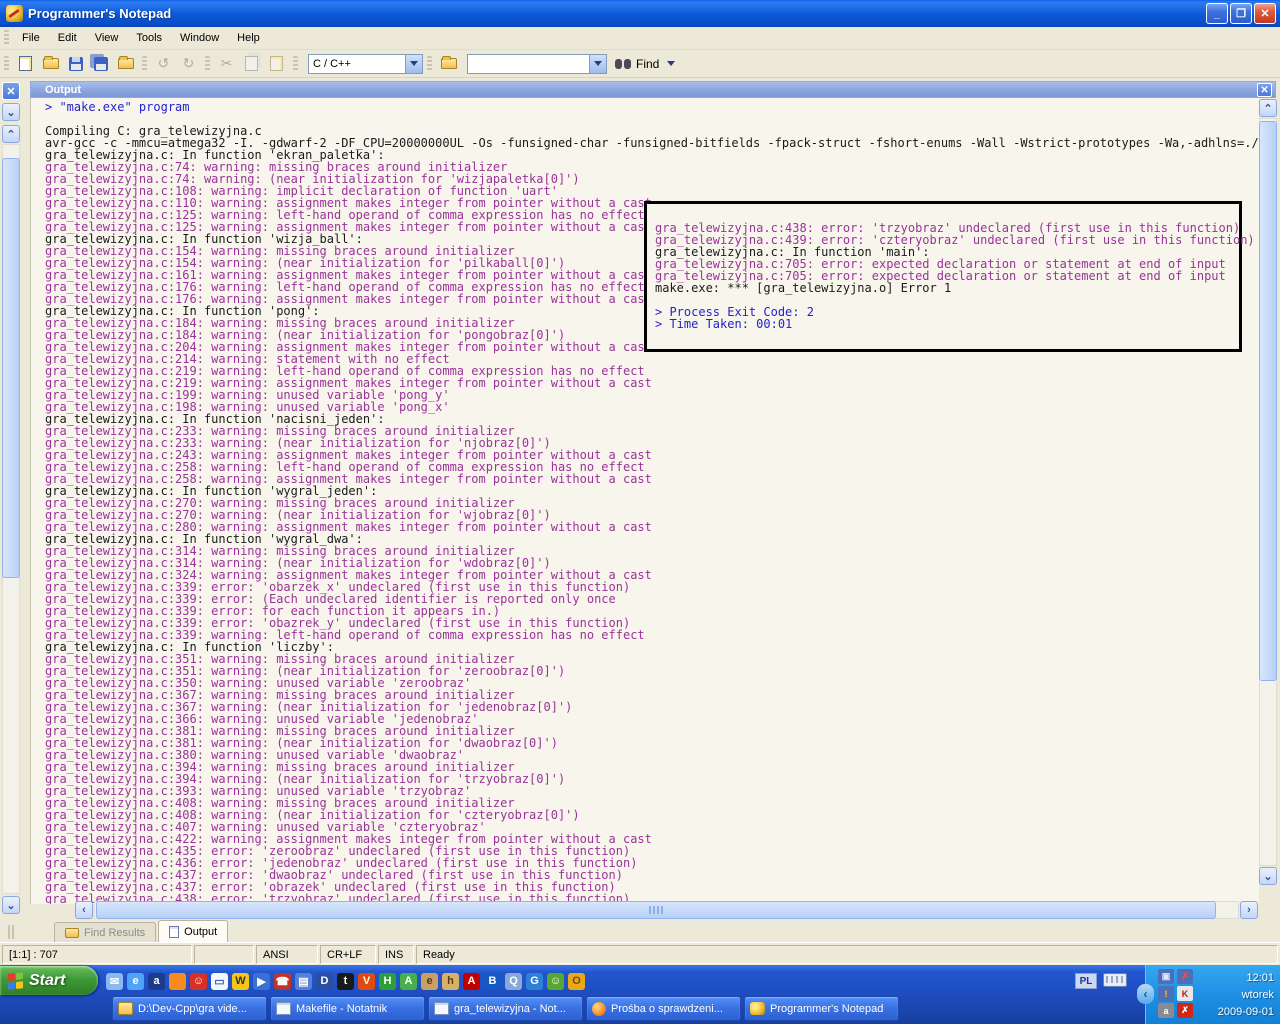 This screenshot has width=1280, height=1024. Describe the element at coordinates (156, 981) in the screenshot. I see `blue-globe-icon: a` at that location.